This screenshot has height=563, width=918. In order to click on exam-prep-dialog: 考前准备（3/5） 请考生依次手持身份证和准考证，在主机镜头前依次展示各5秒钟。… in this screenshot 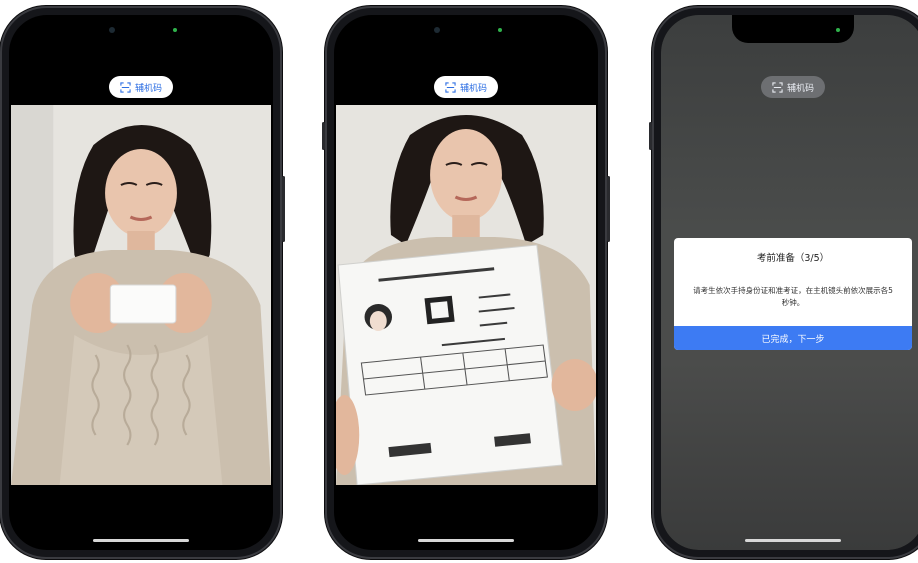, I will do `click(793, 294)`.